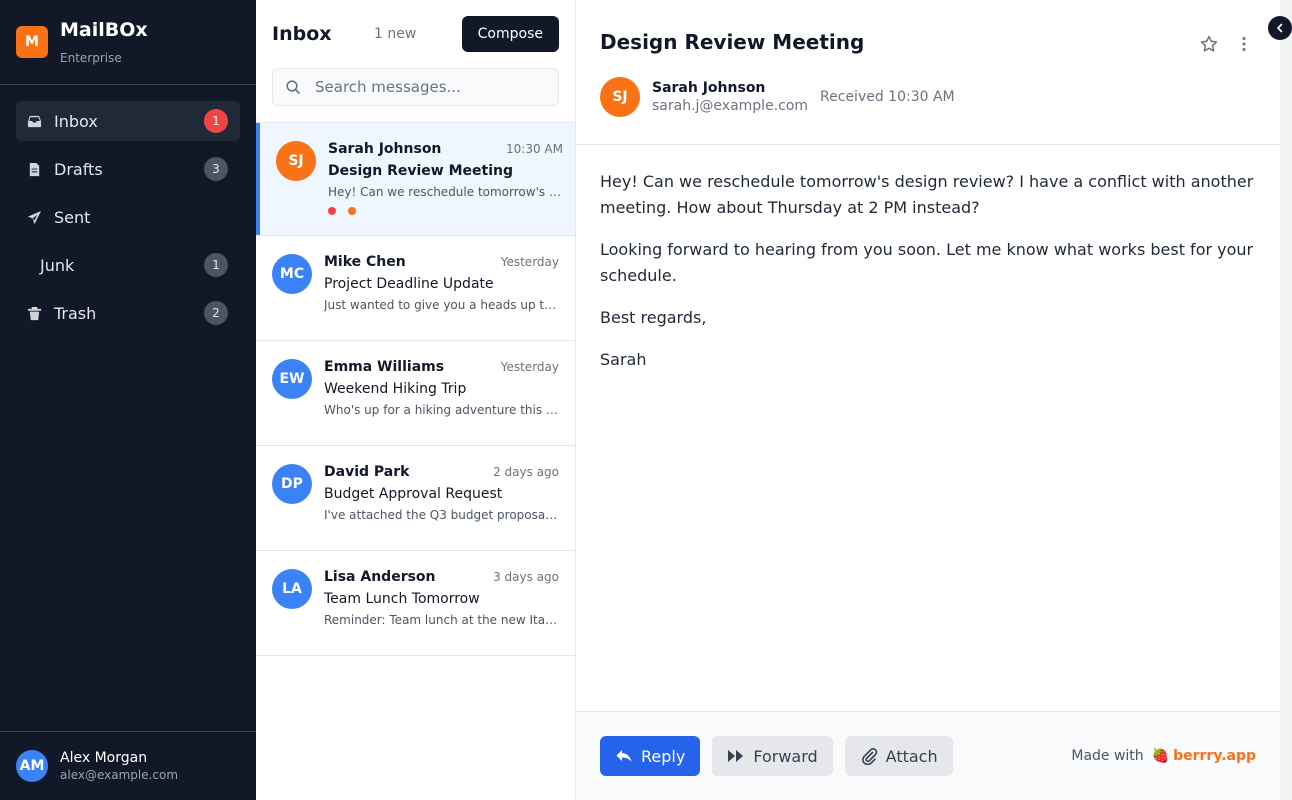 The width and height of the screenshot is (1292, 800). What do you see at coordinates (293, 87) in the screenshot?
I see `search-icon` at bounding box center [293, 87].